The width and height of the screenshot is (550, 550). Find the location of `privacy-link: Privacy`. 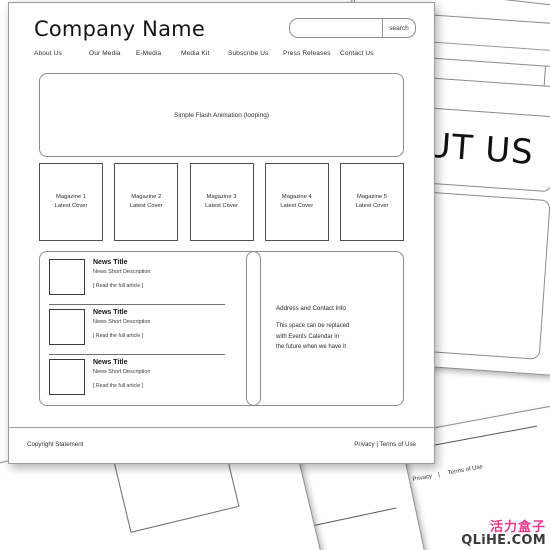

privacy-link: Privacy is located at coordinates (364, 444).